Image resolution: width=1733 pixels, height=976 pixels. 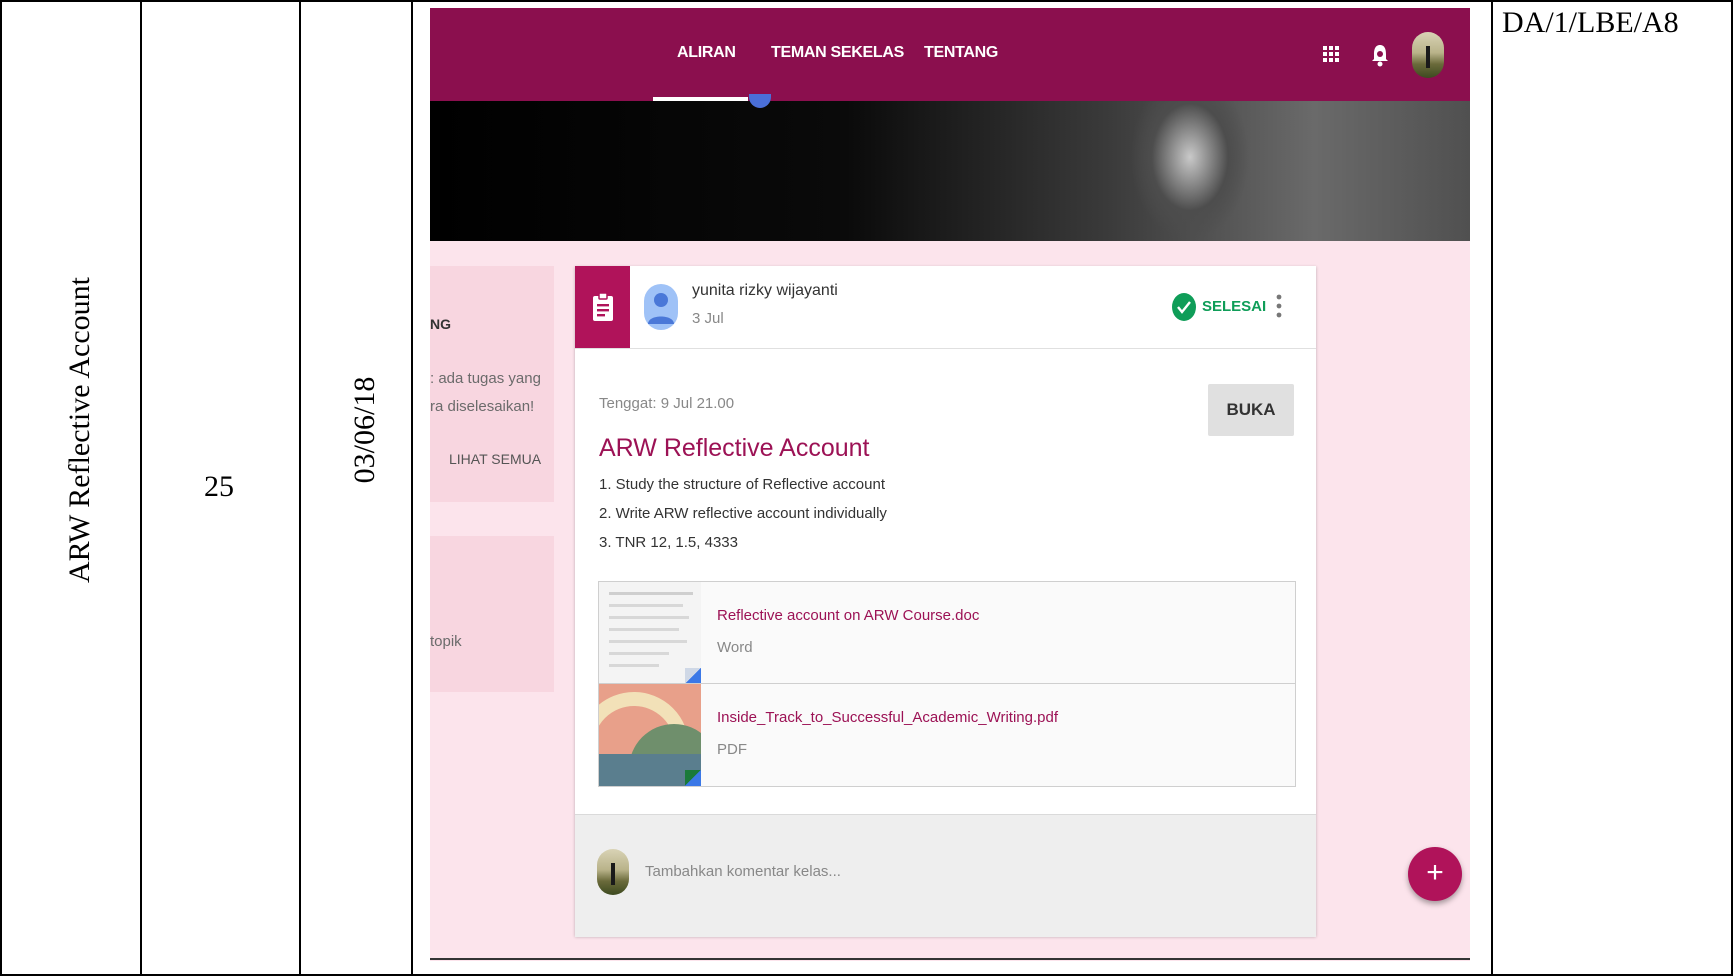 What do you see at coordinates (837, 53) in the screenshot?
I see `tab-teman-sekelas: TEMAN SEKELAS` at bounding box center [837, 53].